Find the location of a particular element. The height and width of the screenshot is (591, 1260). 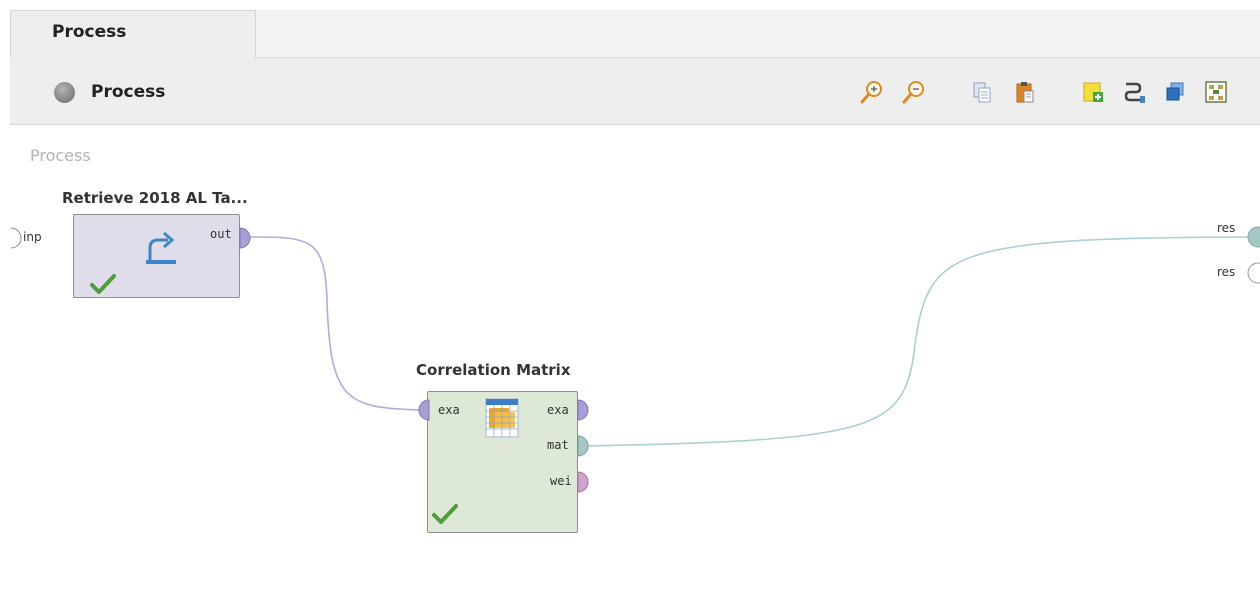

correlation-matrix-icon is located at coordinates (502, 418).